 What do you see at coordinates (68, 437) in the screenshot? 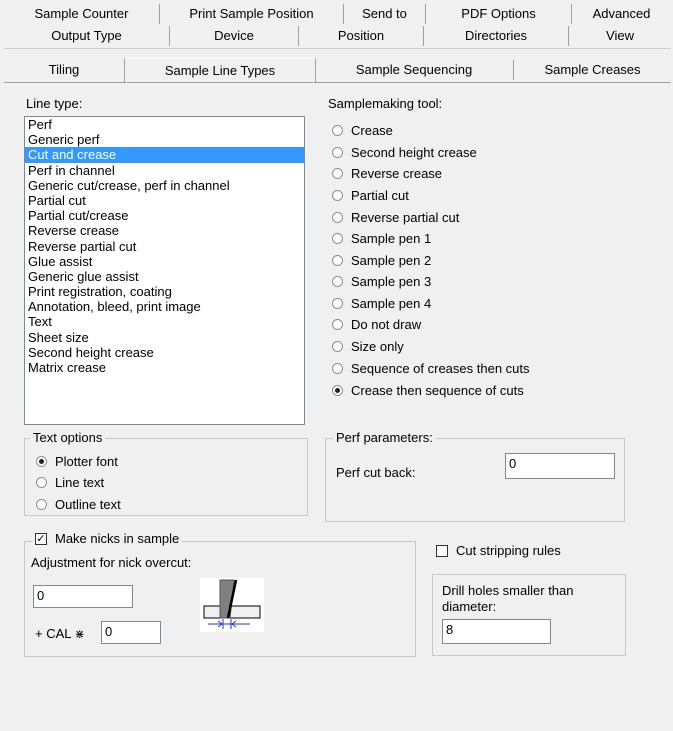
I see `text-options-title: Text options` at bounding box center [68, 437].